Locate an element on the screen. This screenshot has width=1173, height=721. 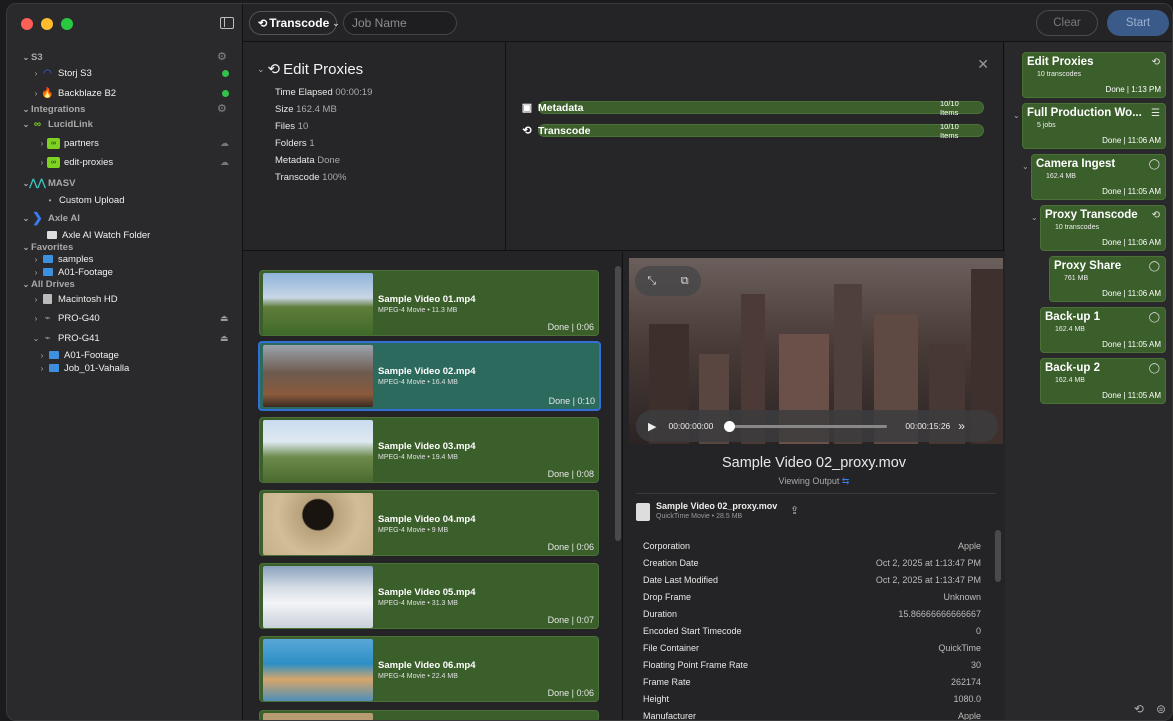
progress-bar is located at coordinates (761, 130).